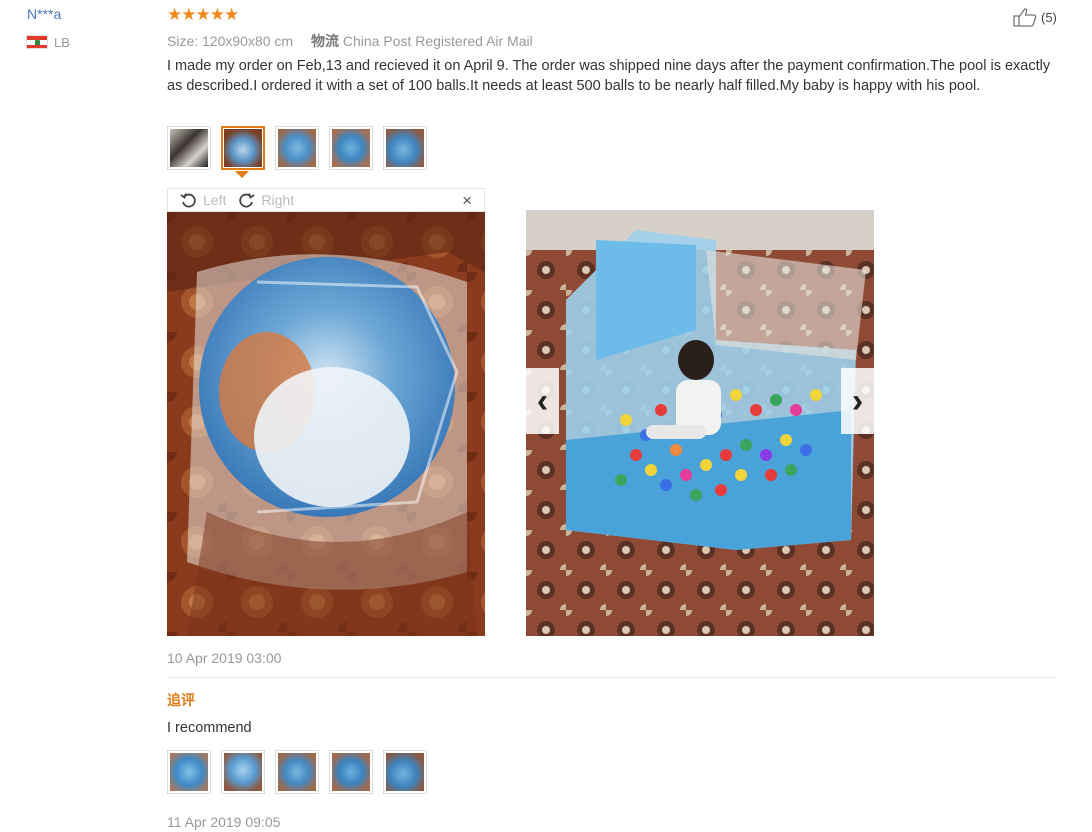  I want to click on close-viewer-button: ×, so click(467, 201).